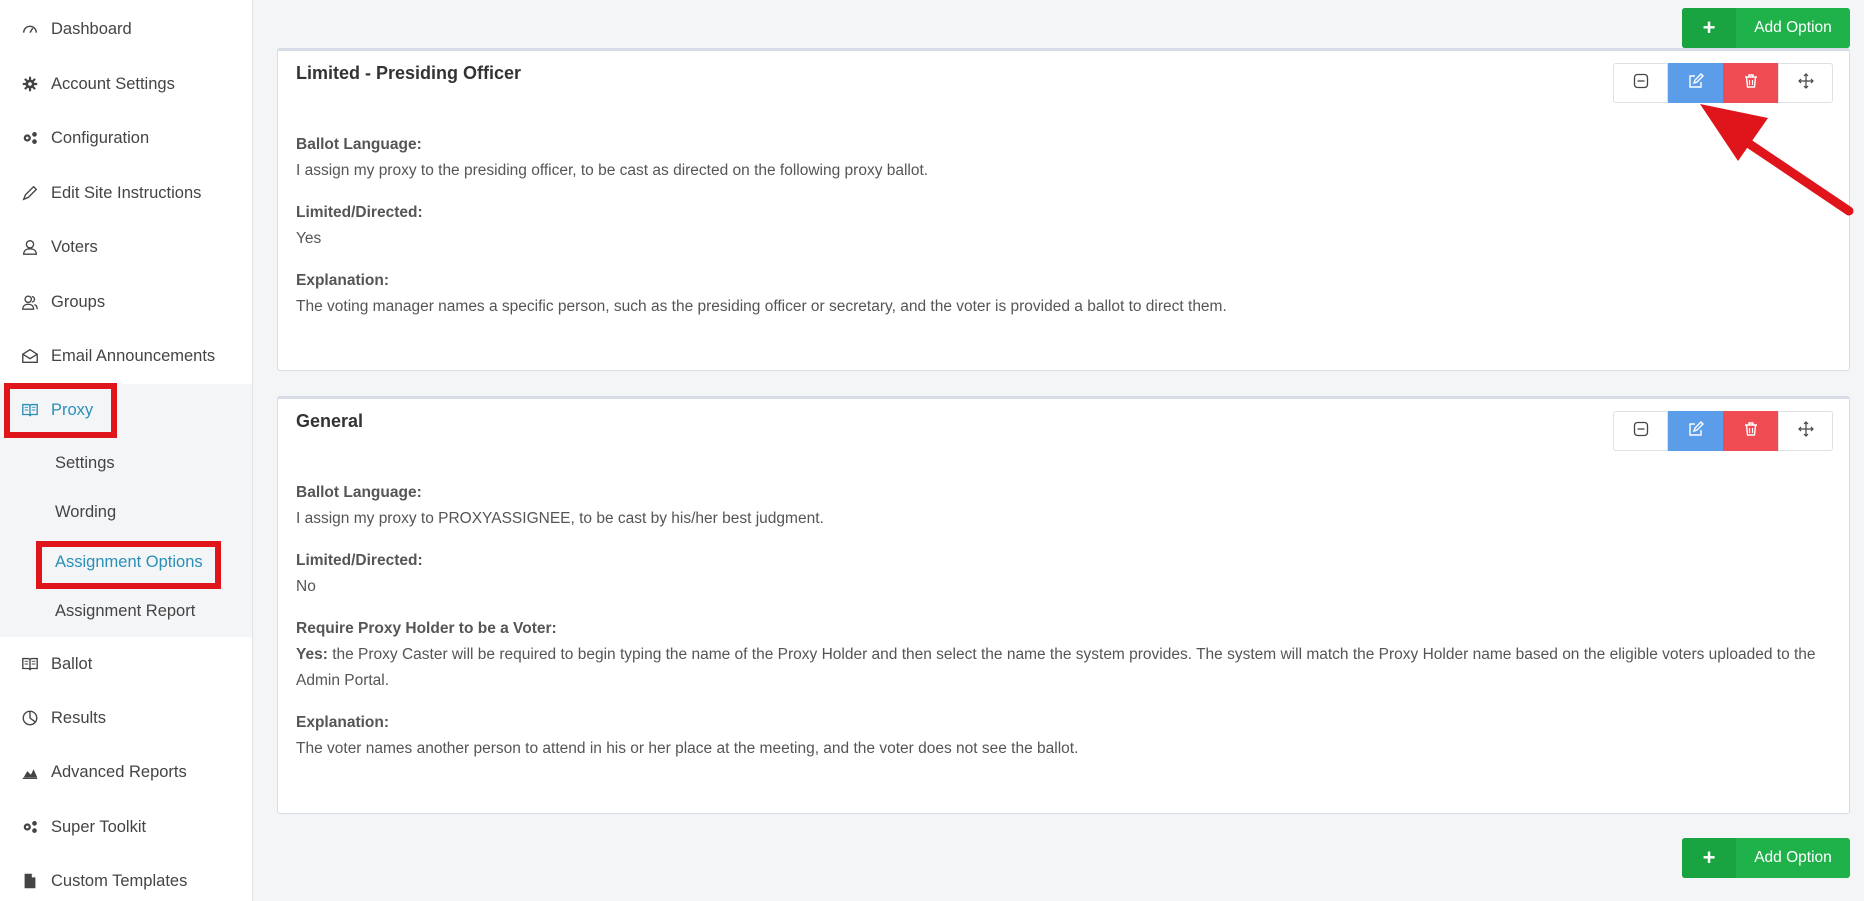 This screenshot has width=1864, height=901. What do you see at coordinates (1063, 226) in the screenshot?
I see `field-limited-directed: Limited/Directed: Yes` at bounding box center [1063, 226].